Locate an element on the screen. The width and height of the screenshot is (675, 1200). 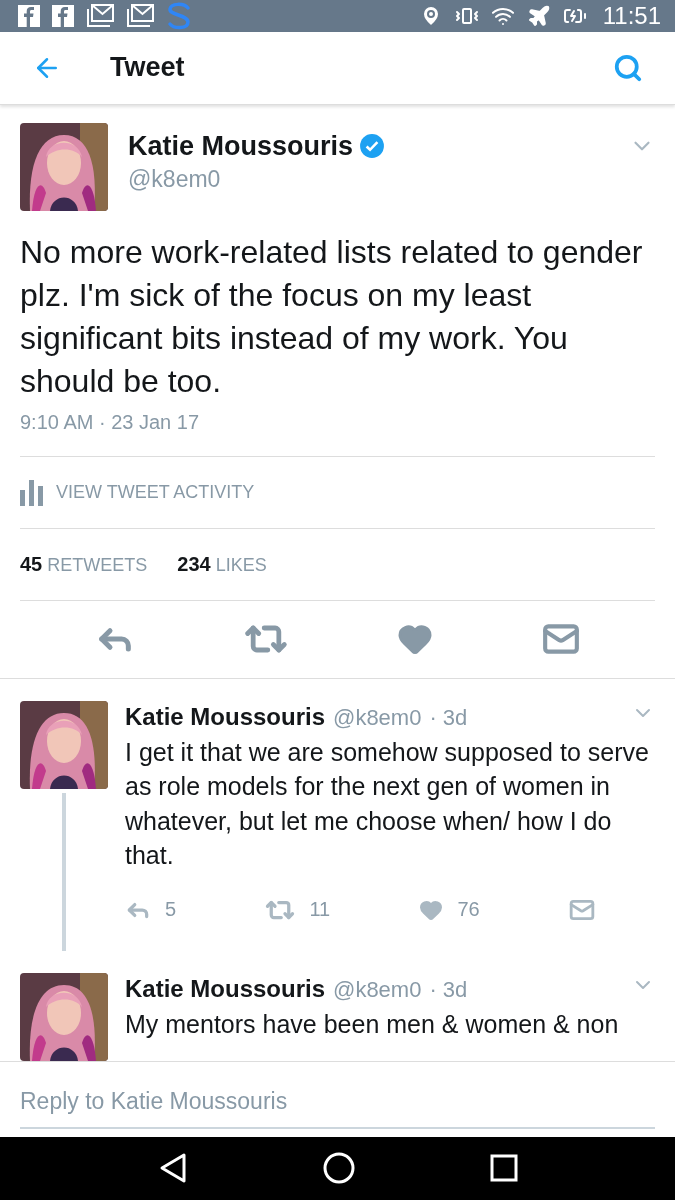
tweet-text: No more work-related lists related to gender plz. I'm sick of the focus on my least significant bits instead of my work. You should be too. is located at coordinates (332, 316).